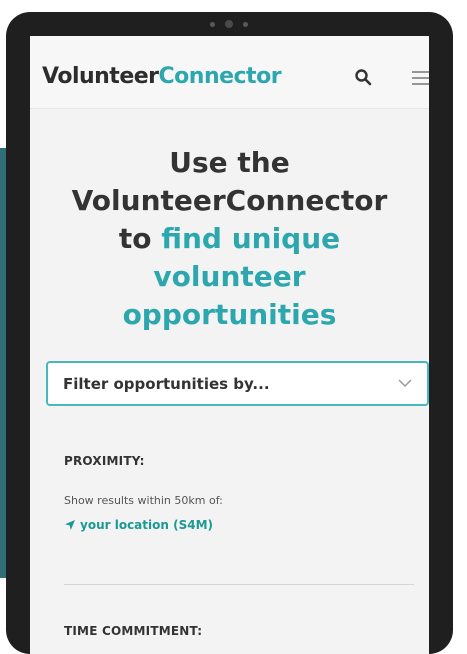 Image resolution: width=467 pixels, height=654 pixels. I want to click on hamburger-menu-icon, so click(420, 78).